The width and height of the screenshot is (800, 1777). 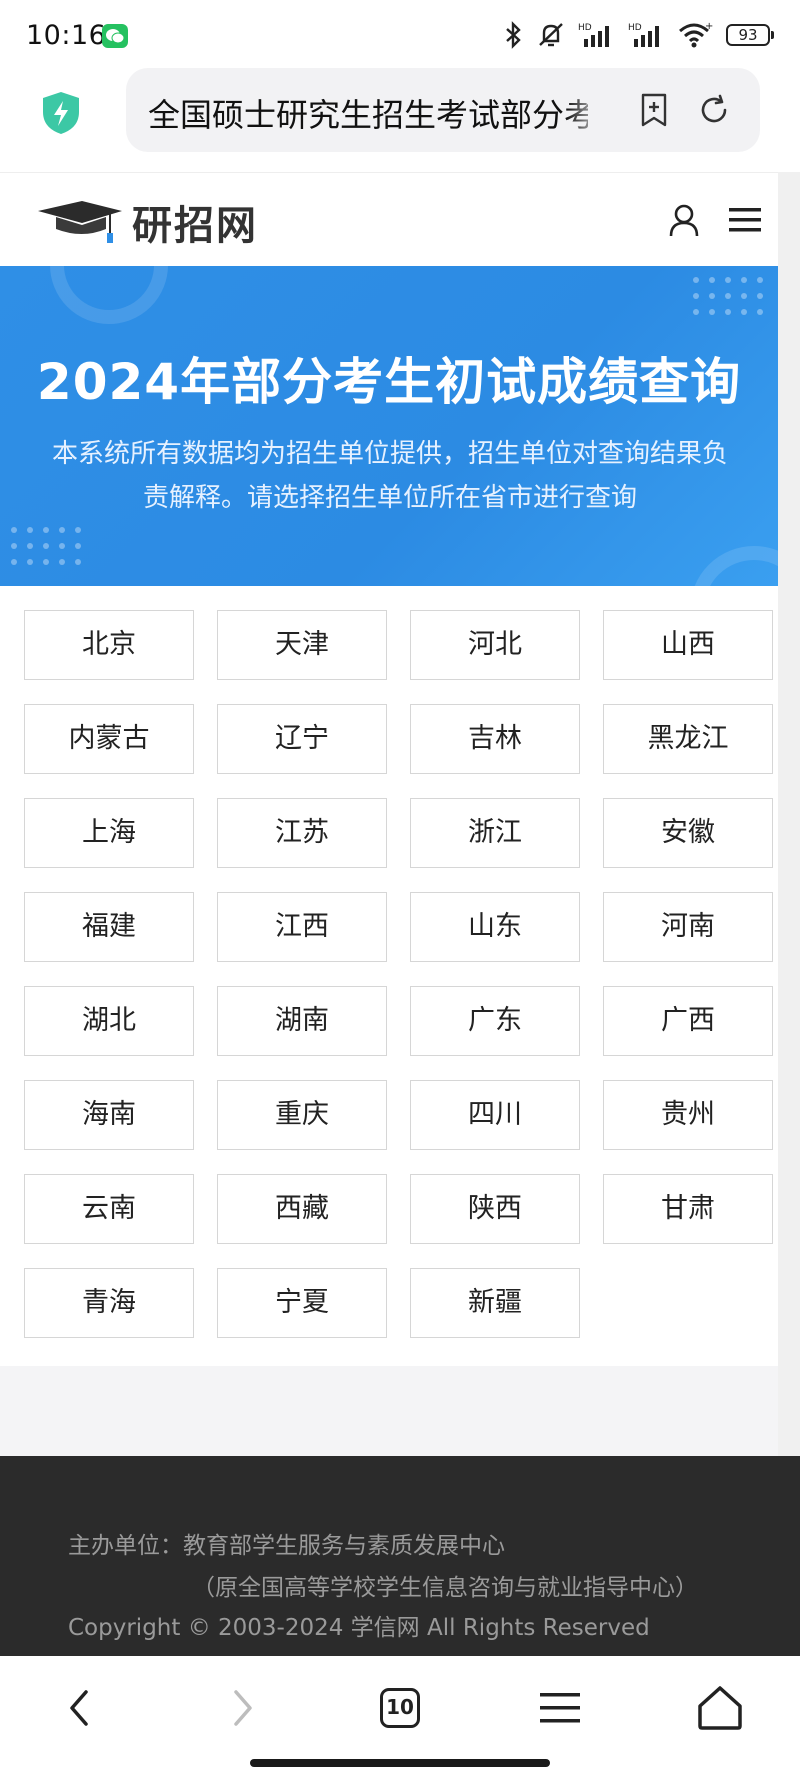 I want to click on security-shield-icon, so click(x=61, y=113).